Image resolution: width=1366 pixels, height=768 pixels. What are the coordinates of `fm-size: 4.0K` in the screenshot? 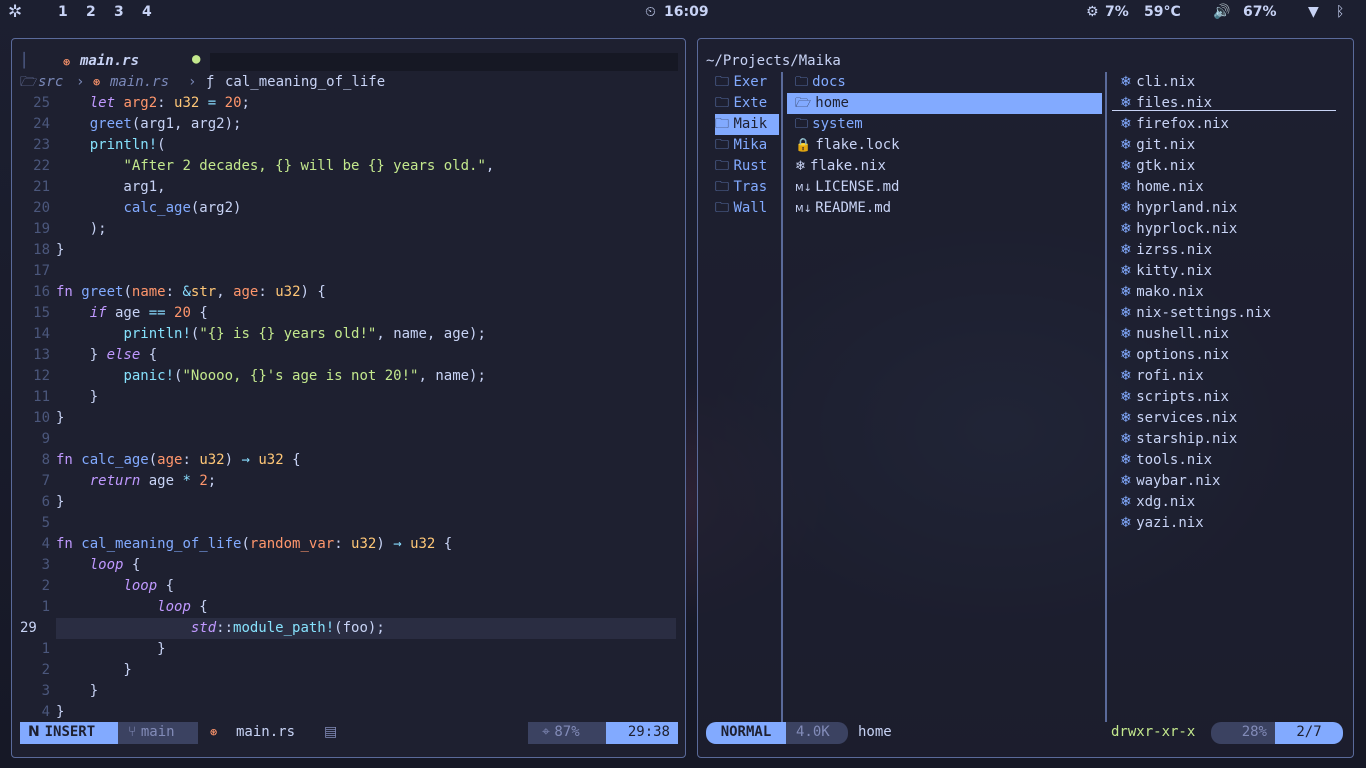 It's located at (817, 733).